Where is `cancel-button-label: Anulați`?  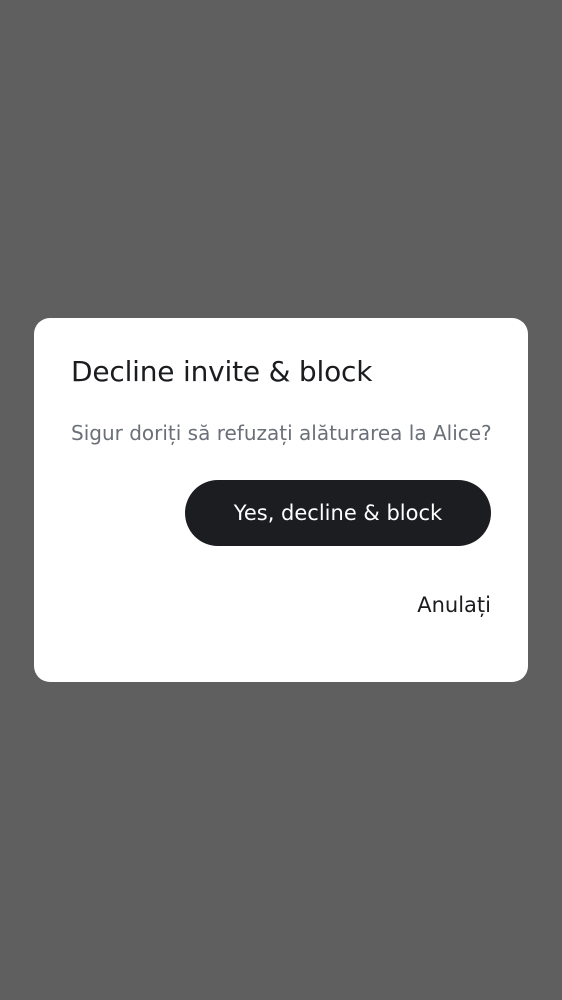
cancel-button-label: Anulați is located at coordinates (454, 605).